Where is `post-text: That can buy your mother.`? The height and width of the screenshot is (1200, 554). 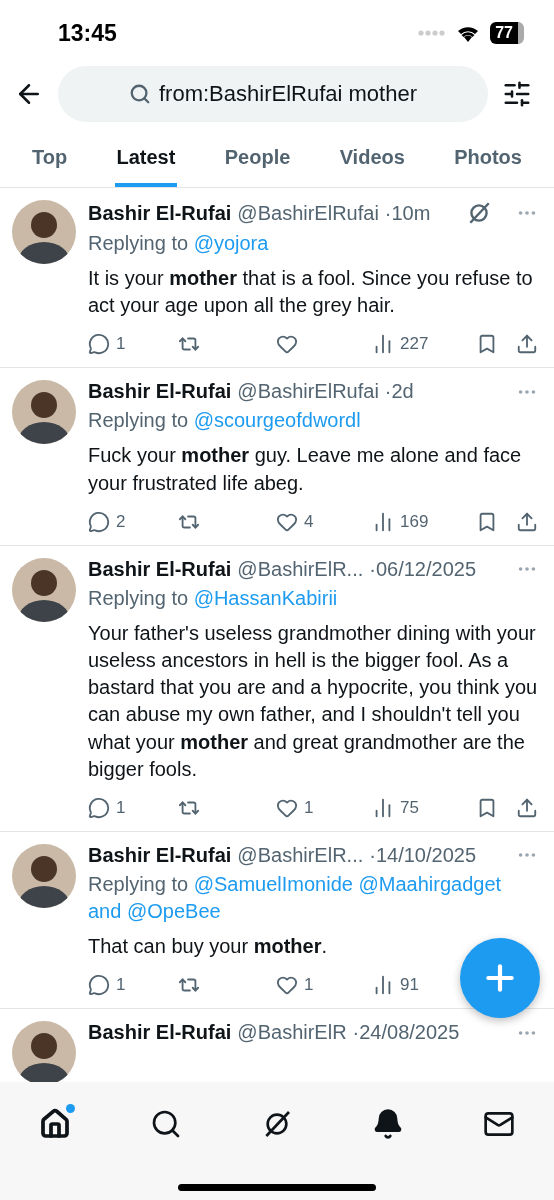 post-text: That can buy your mother. is located at coordinates (208, 946).